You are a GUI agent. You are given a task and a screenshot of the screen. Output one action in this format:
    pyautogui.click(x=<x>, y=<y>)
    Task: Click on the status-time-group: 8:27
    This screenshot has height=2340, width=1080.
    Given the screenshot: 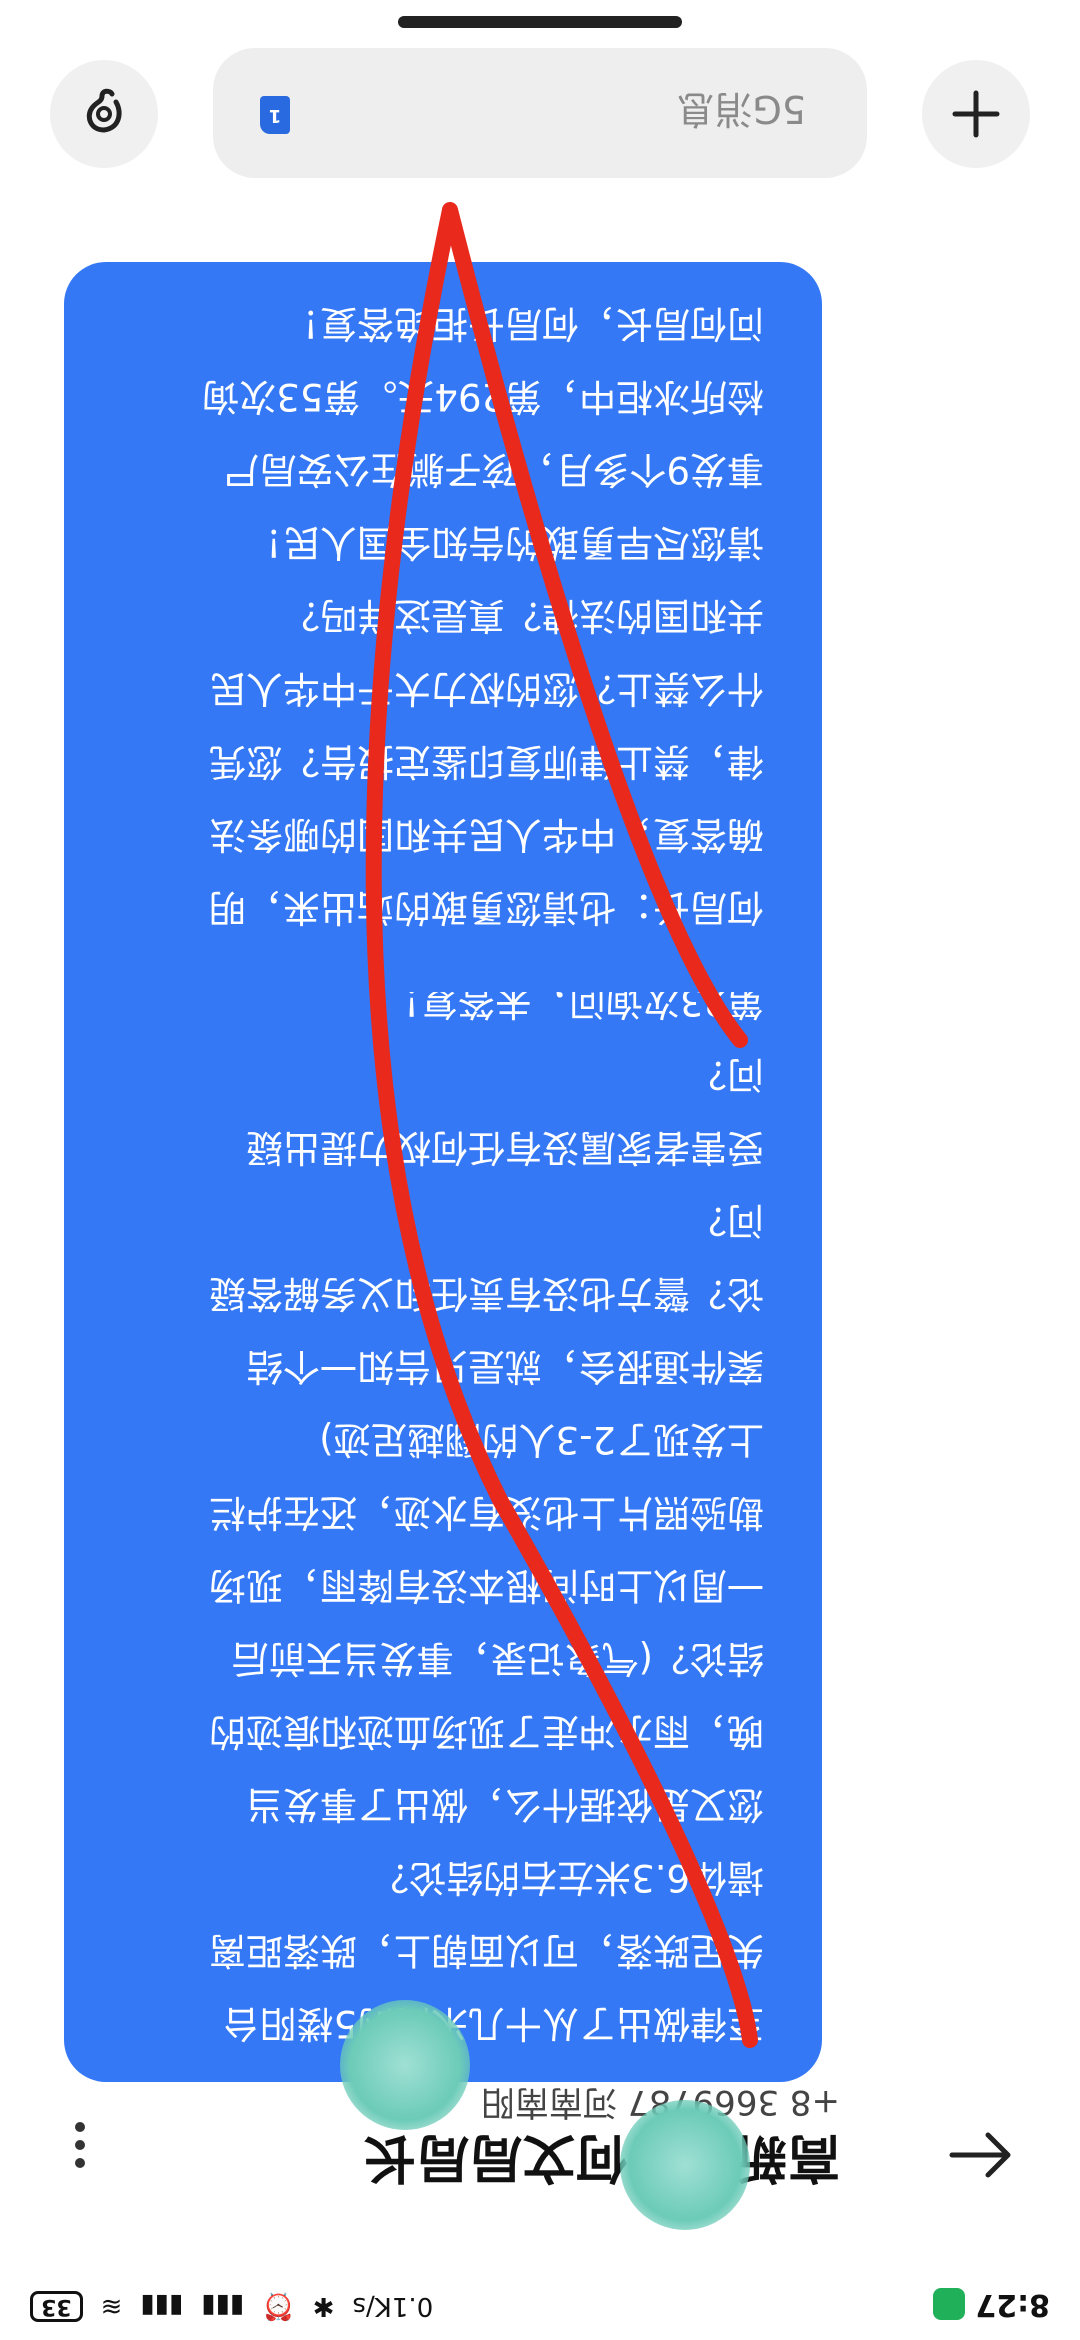 What is the action you would take?
    pyautogui.click(x=991, y=2304)
    